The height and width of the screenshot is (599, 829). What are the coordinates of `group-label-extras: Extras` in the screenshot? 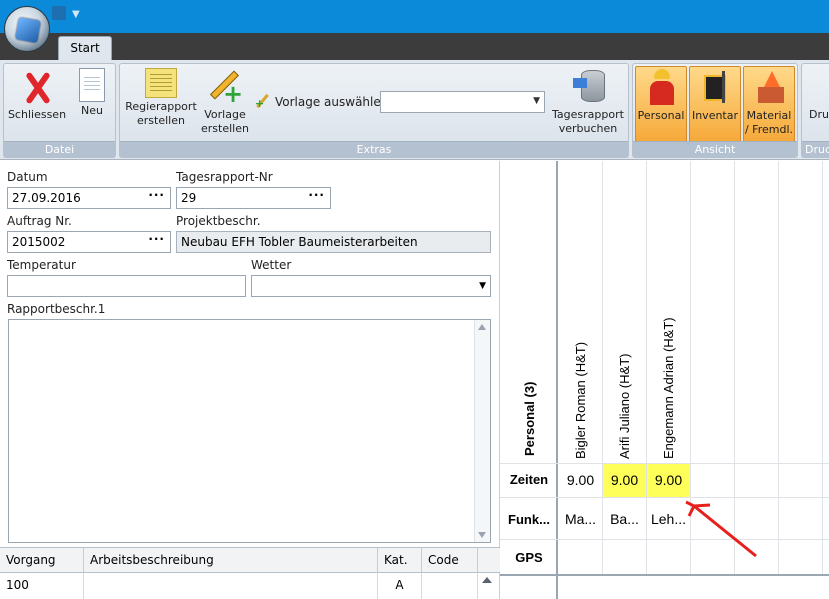 It's located at (374, 149).